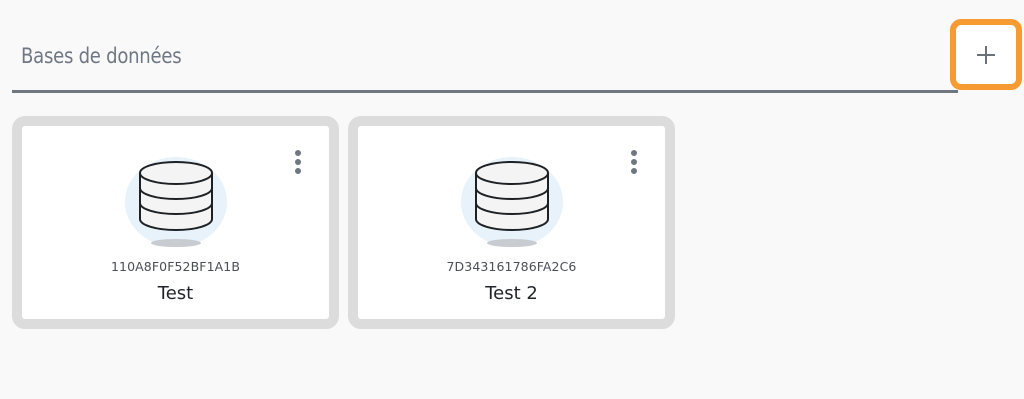  I want to click on header-divider, so click(485, 91).